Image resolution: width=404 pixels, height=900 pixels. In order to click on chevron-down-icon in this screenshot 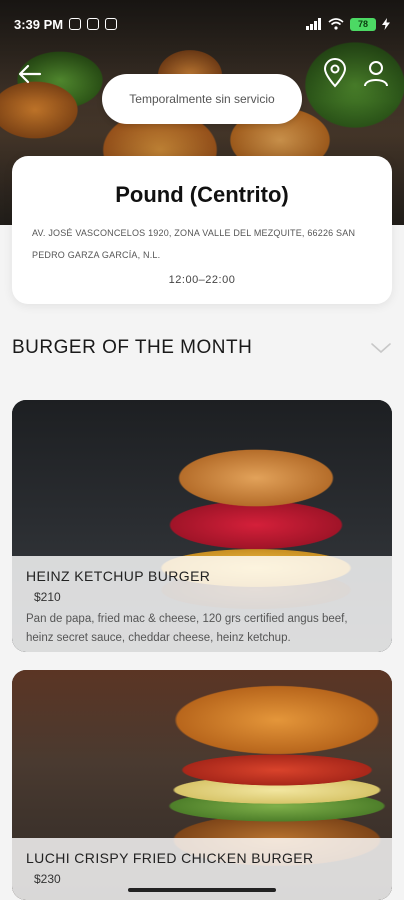, I will do `click(381, 348)`.